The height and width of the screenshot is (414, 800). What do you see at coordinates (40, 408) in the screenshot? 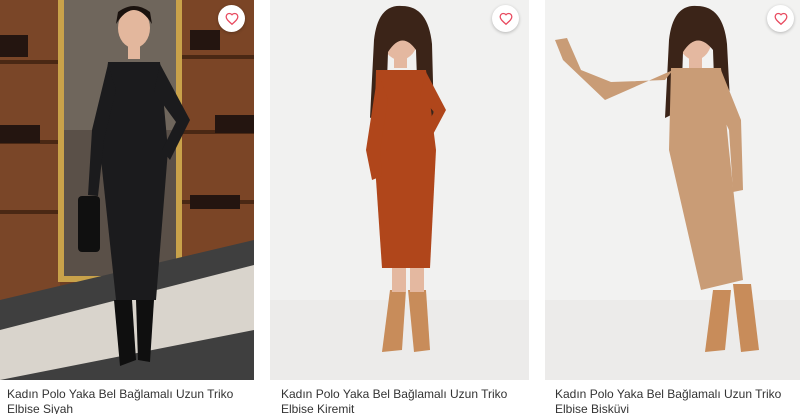
I see `product-title-line: Elbise Siyah` at bounding box center [40, 408].